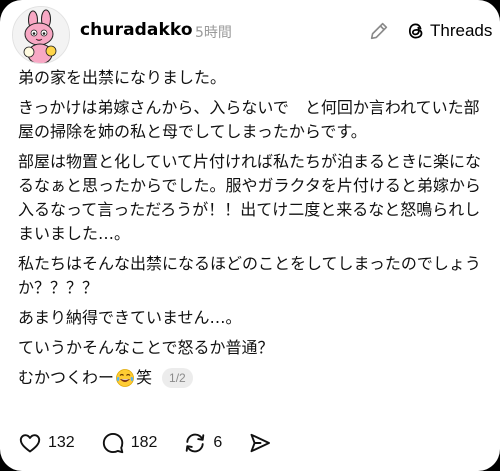 This screenshot has width=500, height=471. I want to click on repost-count: 6, so click(218, 442).